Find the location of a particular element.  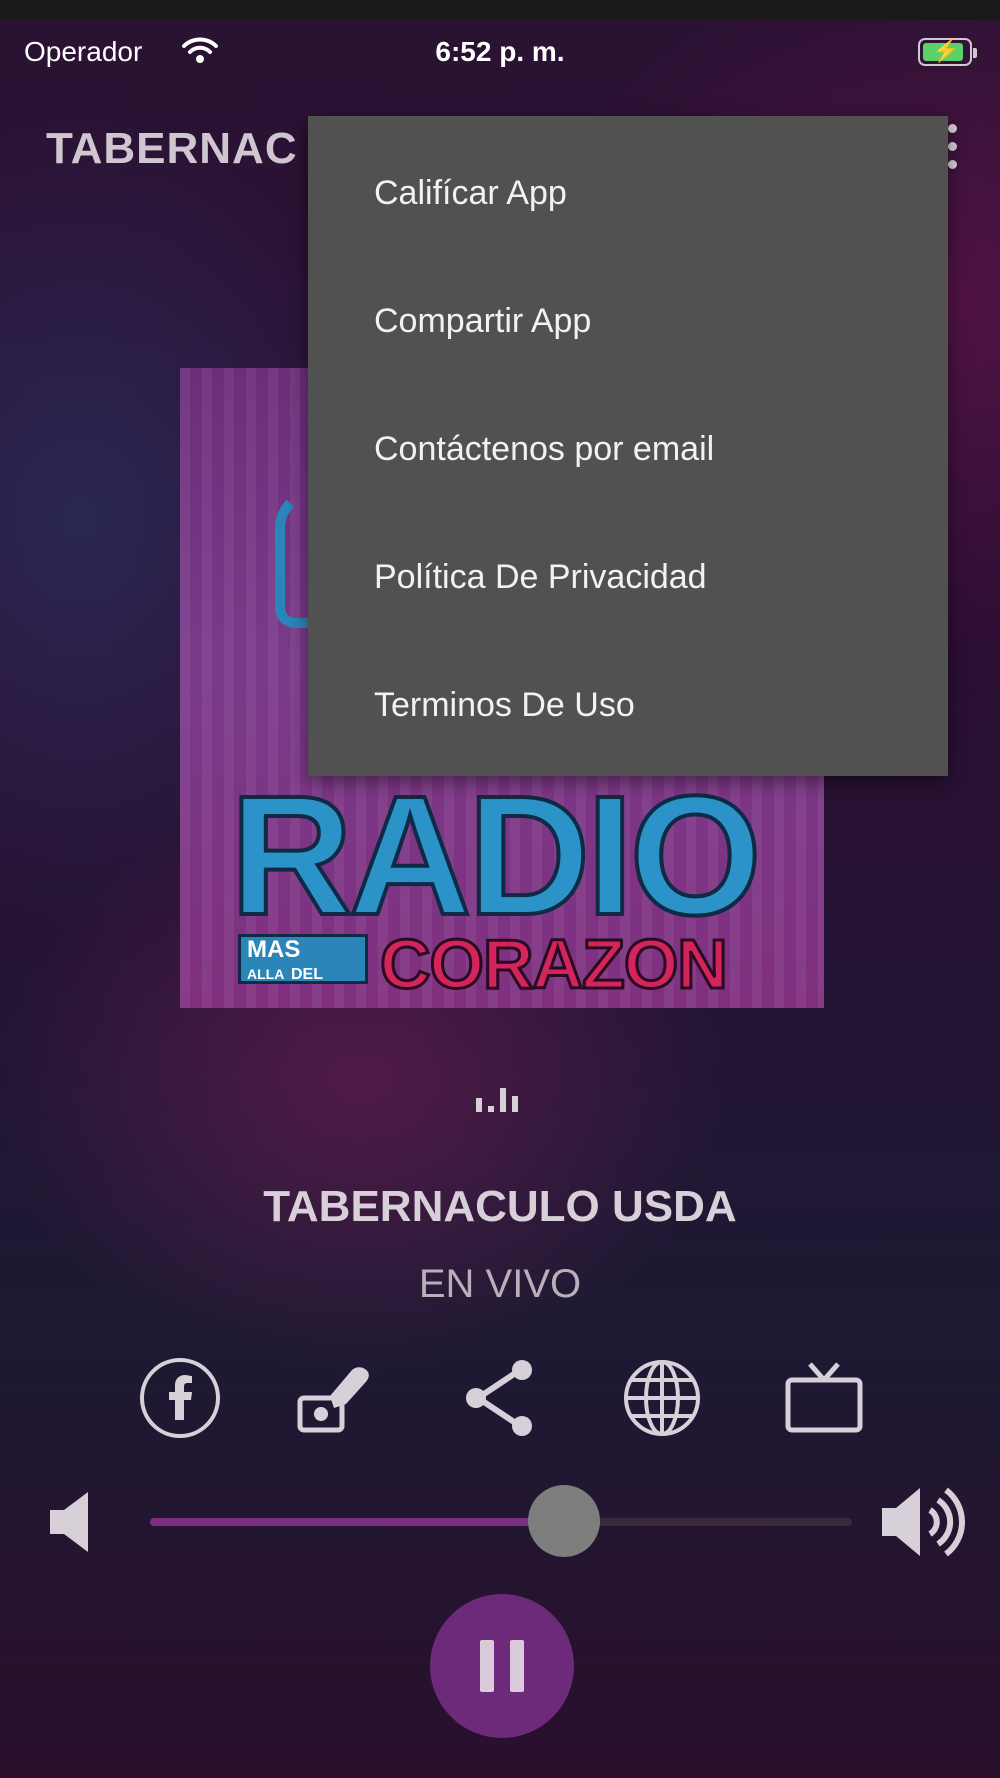

donate-icon is located at coordinates (336, 1398).